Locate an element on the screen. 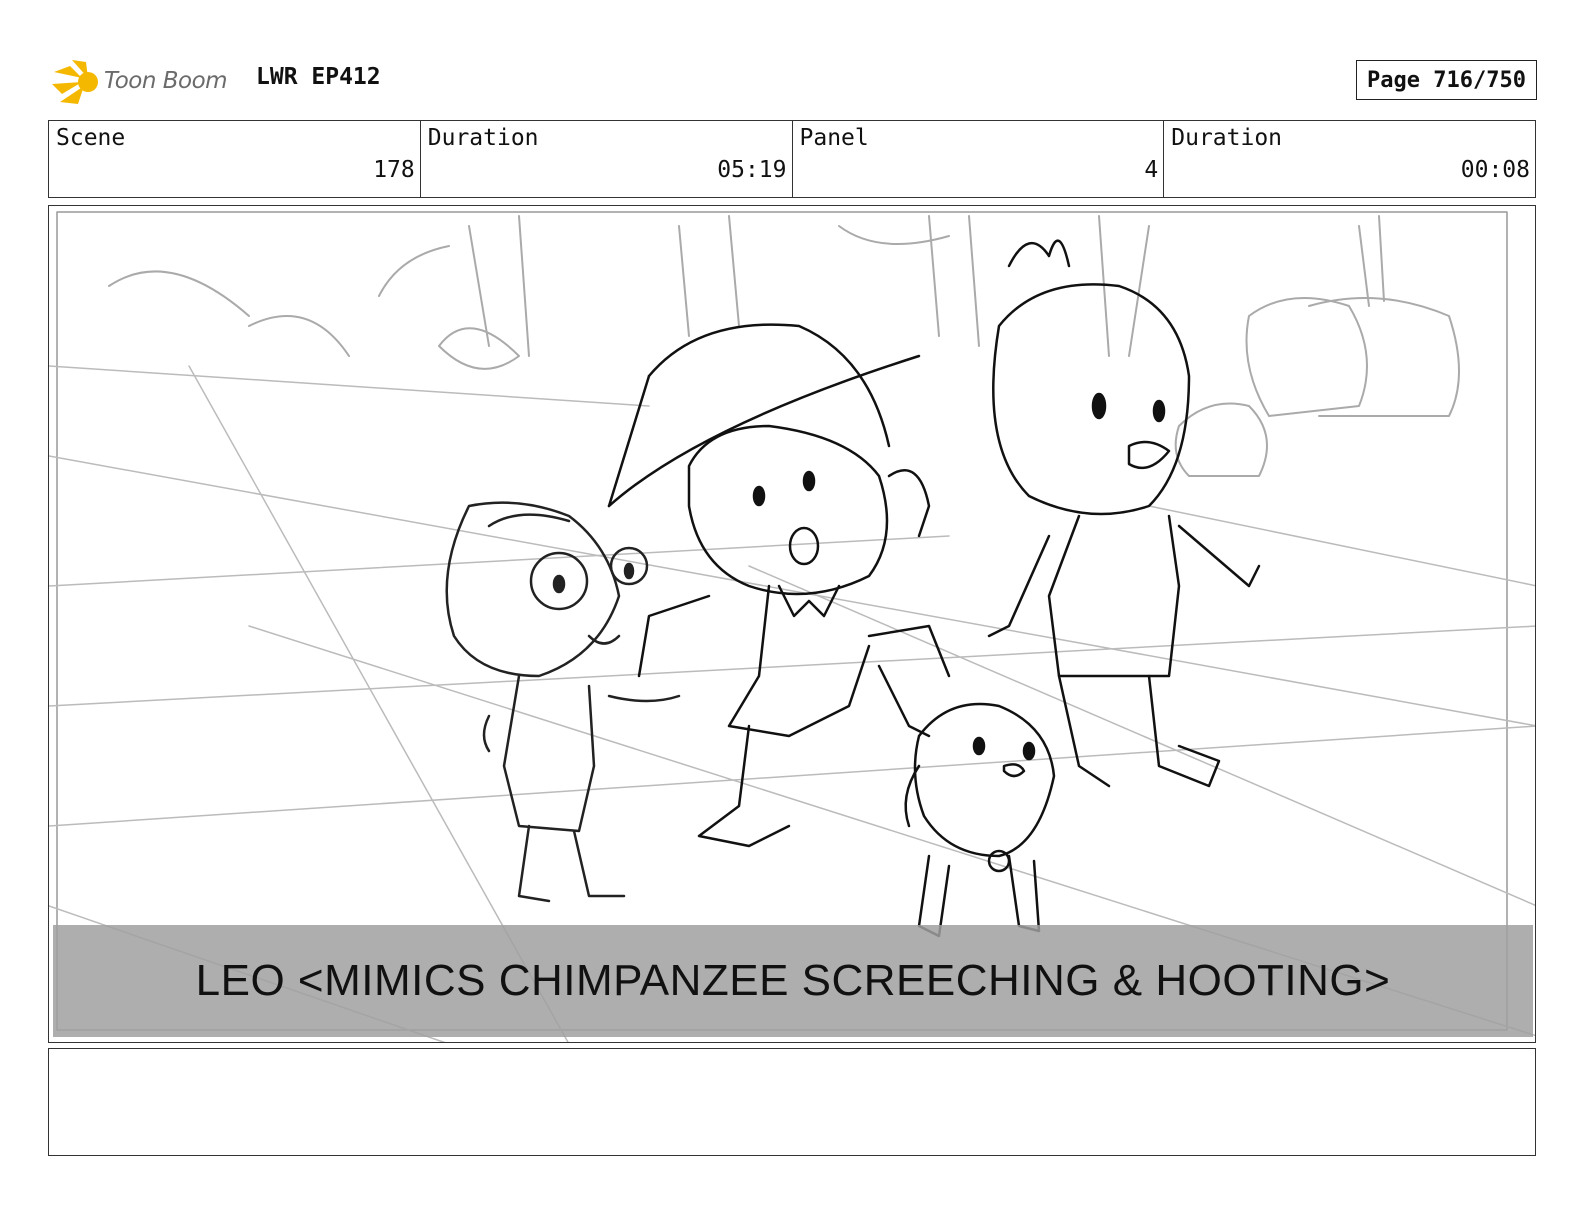 The height and width of the screenshot is (1224, 1584). scene-duration-label: Duration is located at coordinates (483, 138).